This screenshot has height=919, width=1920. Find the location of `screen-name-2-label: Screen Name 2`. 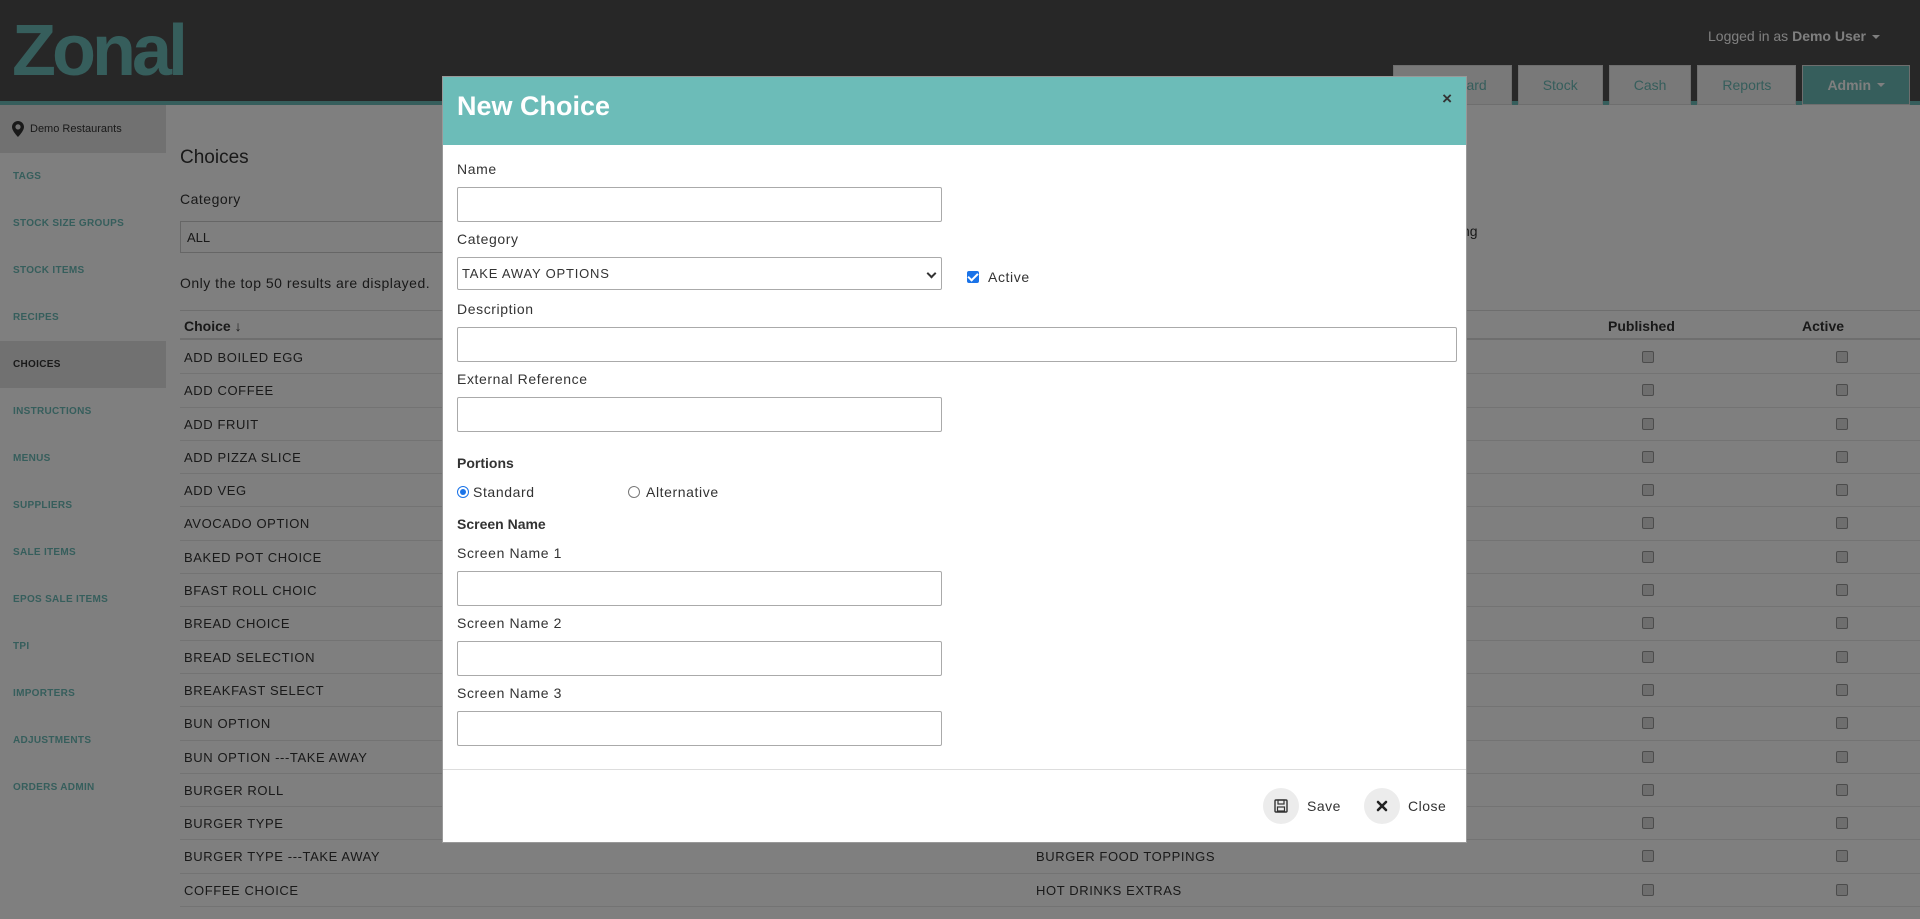

screen-name-2-label: Screen Name 2 is located at coordinates (510, 623).